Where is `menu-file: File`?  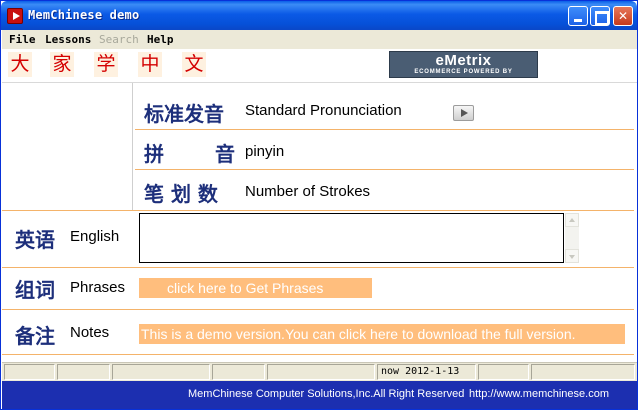
menu-file: File is located at coordinates (22, 39).